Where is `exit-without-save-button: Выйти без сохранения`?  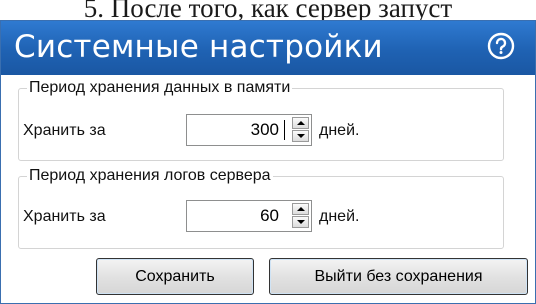
exit-without-save-button: Выйти без сохранения is located at coordinates (398, 276).